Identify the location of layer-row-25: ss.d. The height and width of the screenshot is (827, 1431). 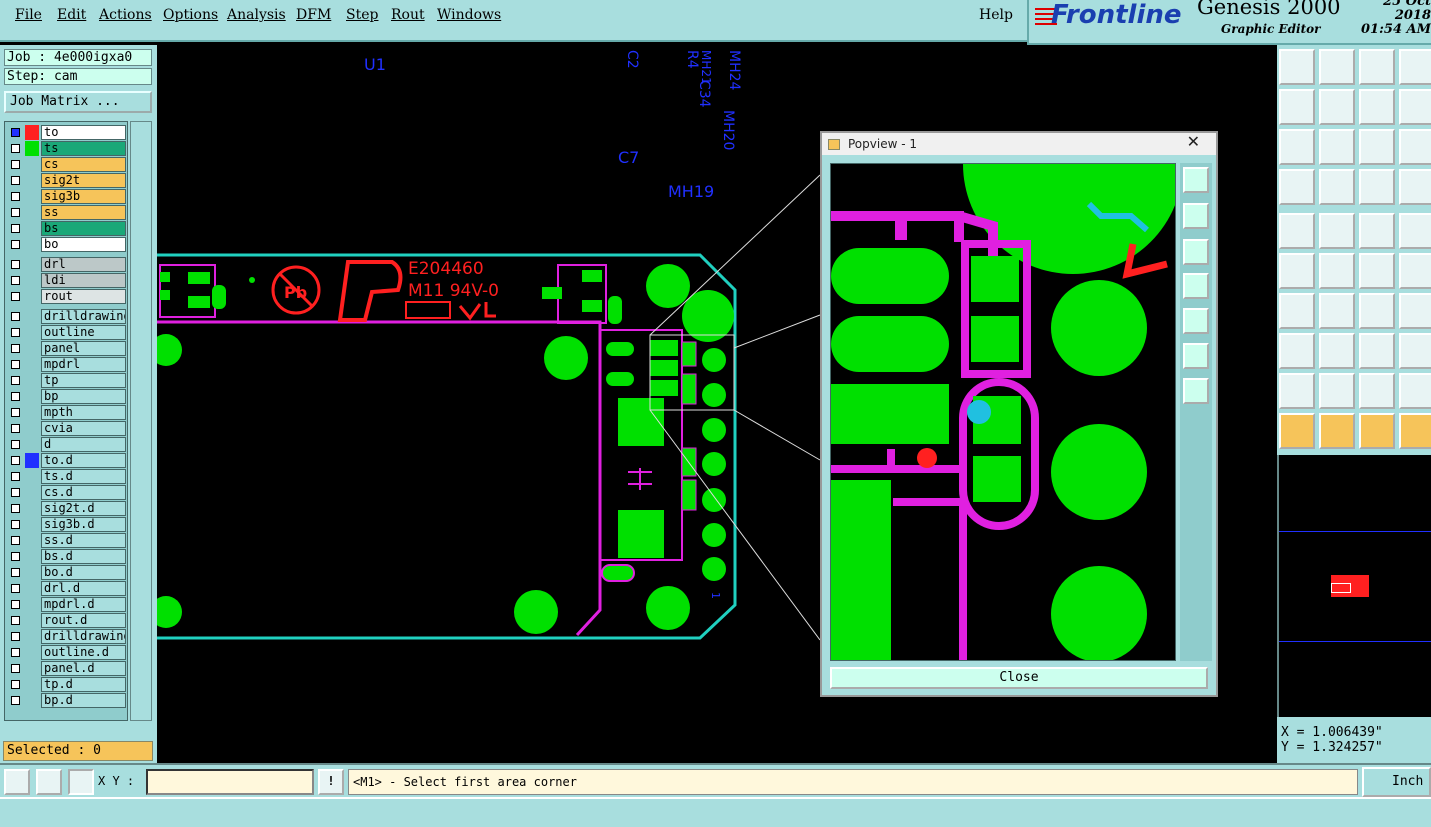
(67, 540).